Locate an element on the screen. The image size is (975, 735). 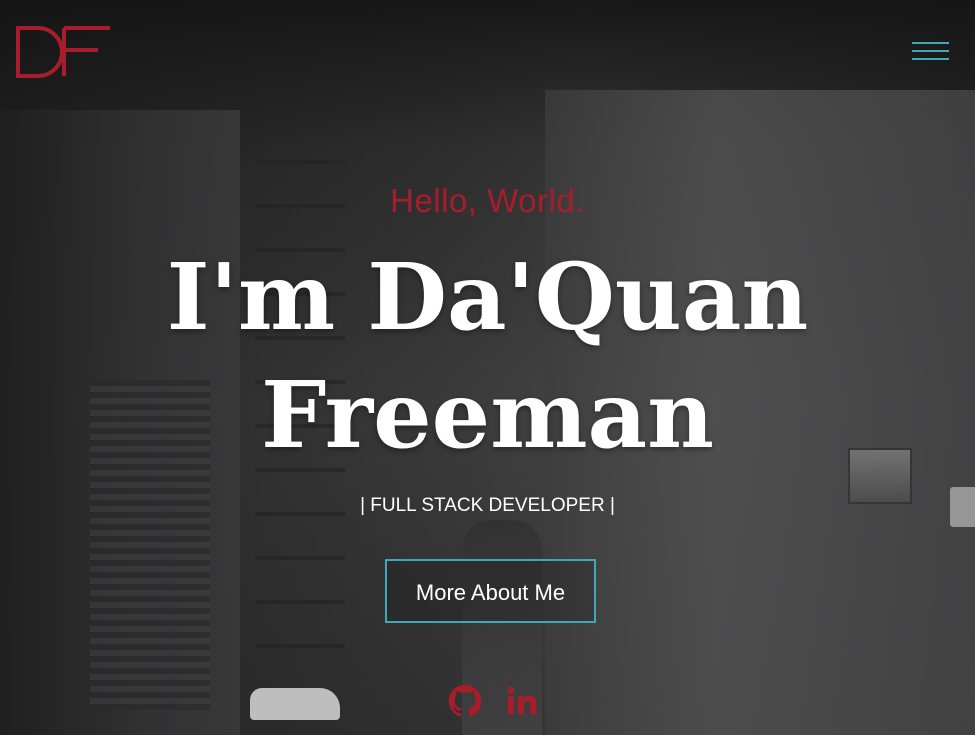
hero-subtitle: | FULL STACK DEVELOPER | is located at coordinates (487, 505).